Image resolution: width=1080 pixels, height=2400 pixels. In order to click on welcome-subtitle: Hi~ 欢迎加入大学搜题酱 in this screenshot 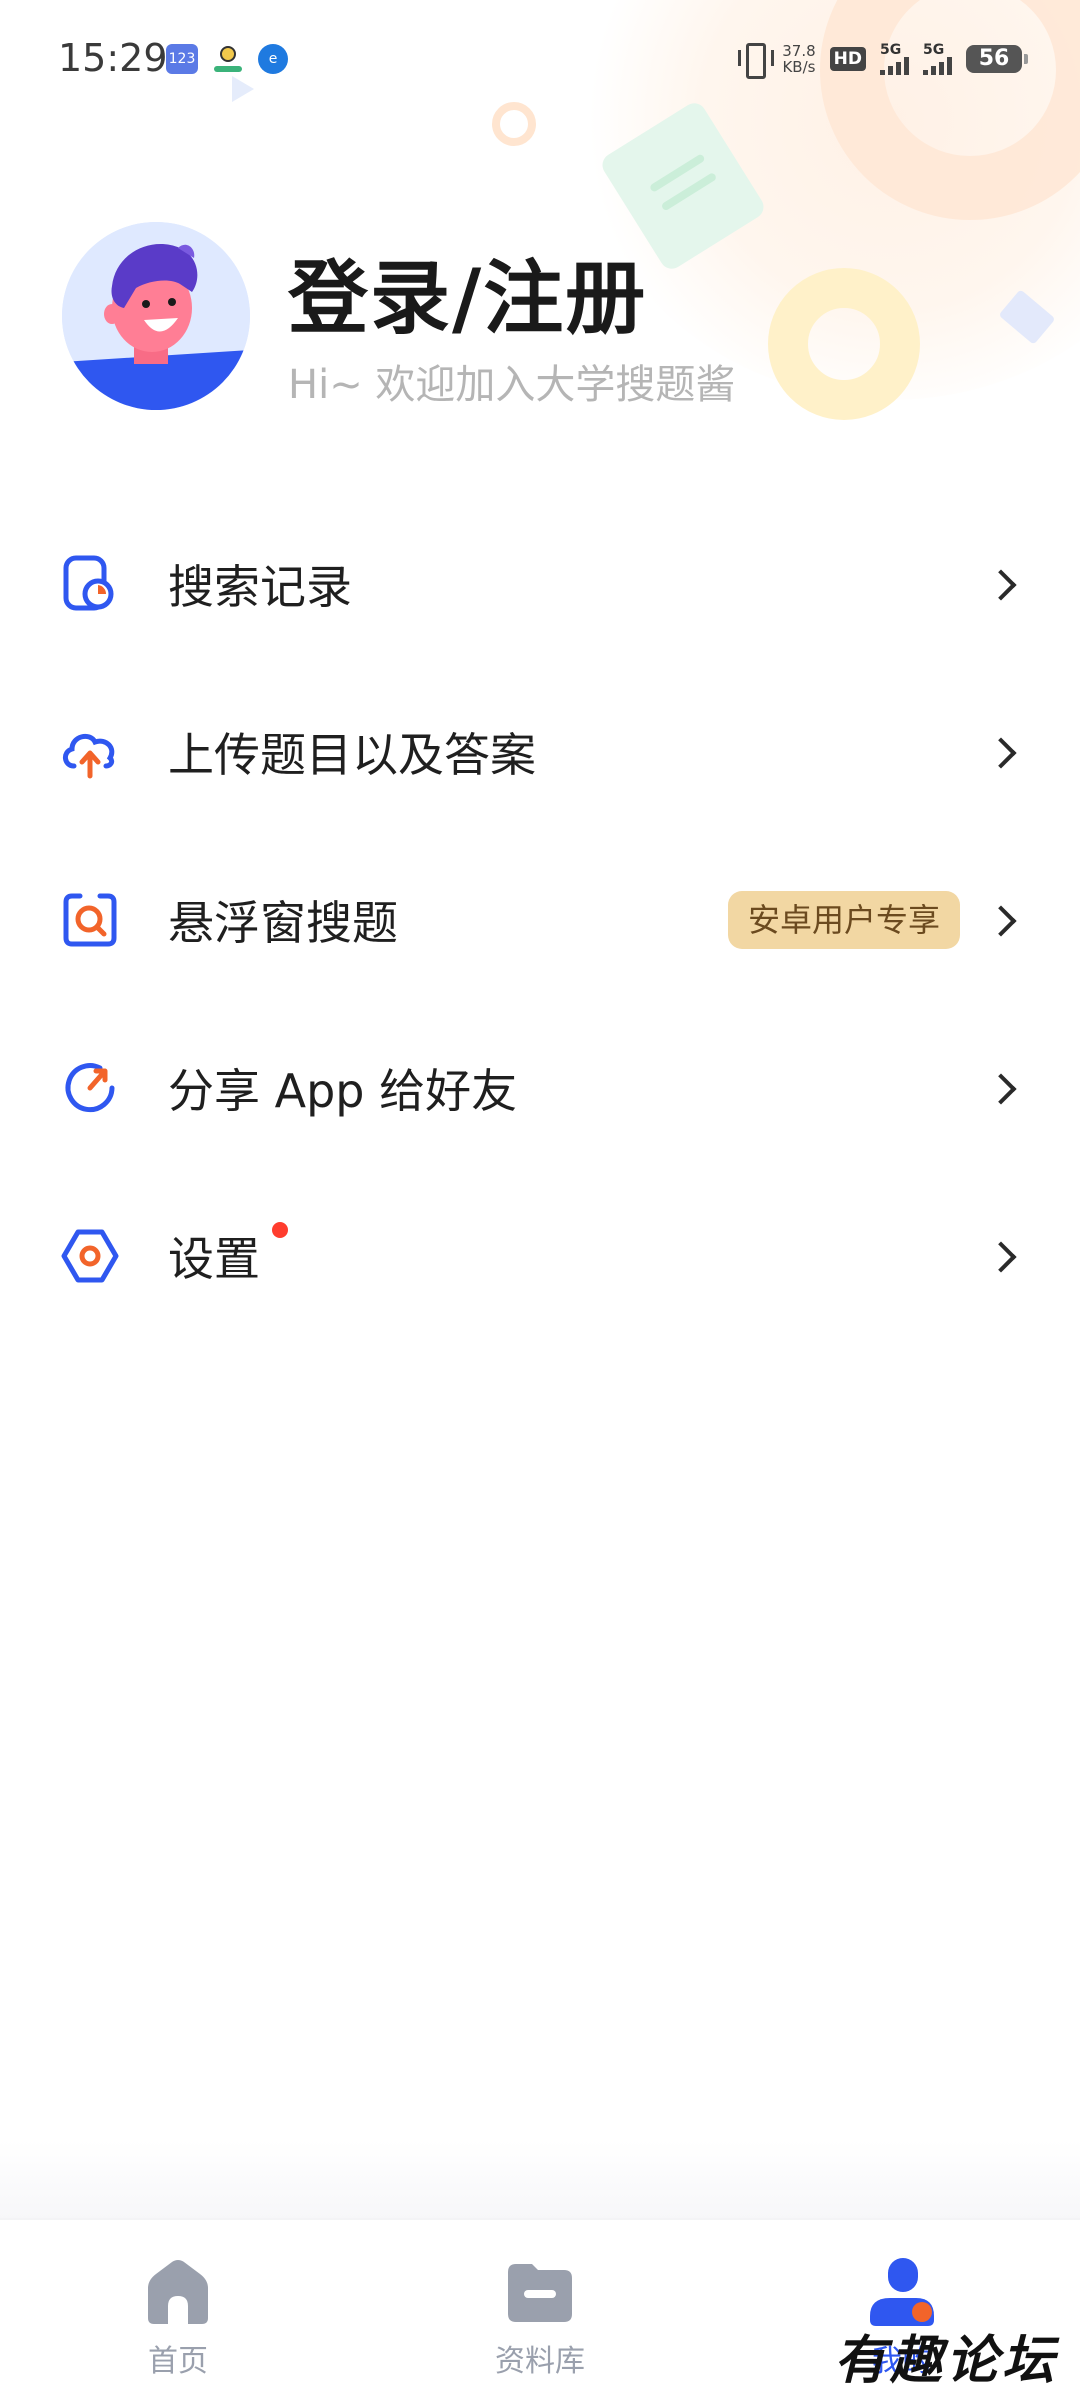, I will do `click(512, 385)`.